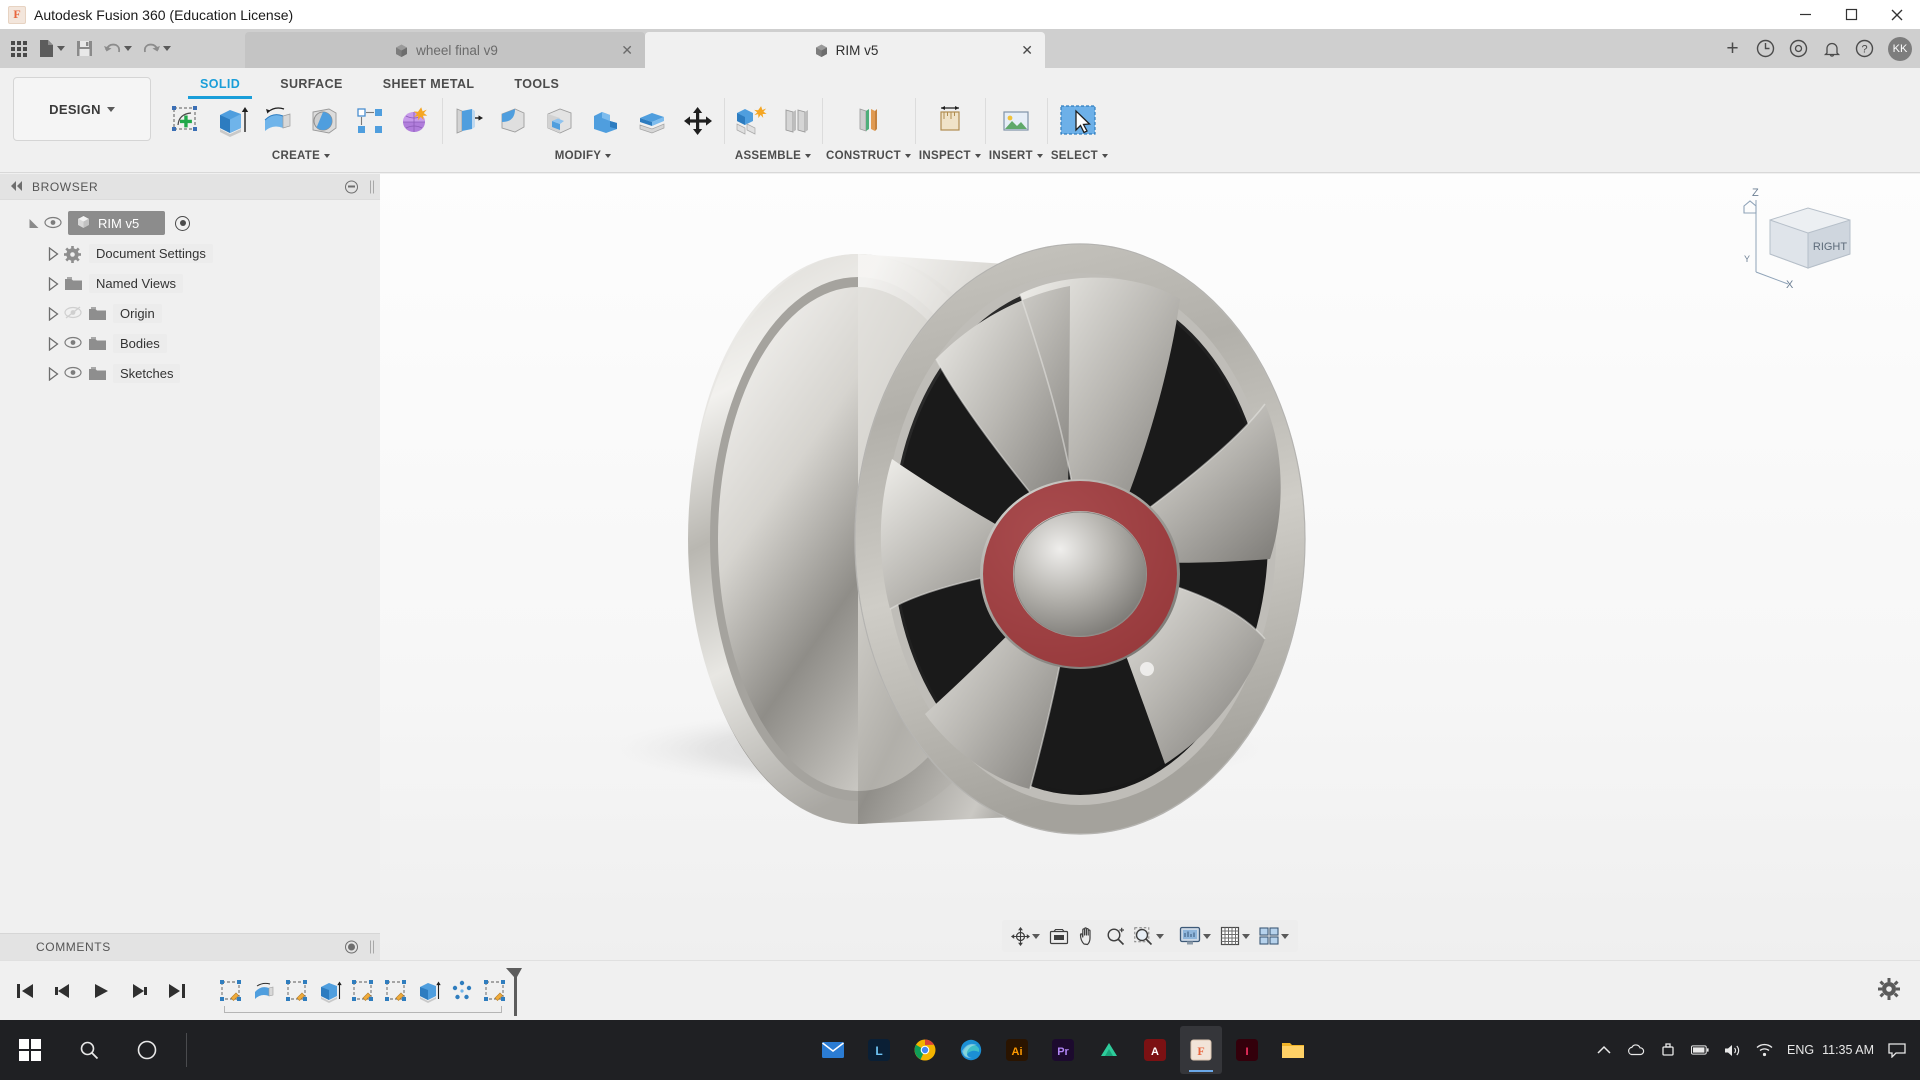 This screenshot has height=1080, width=1920. What do you see at coordinates (139, 991) in the screenshot?
I see `step-forward-icon` at bounding box center [139, 991].